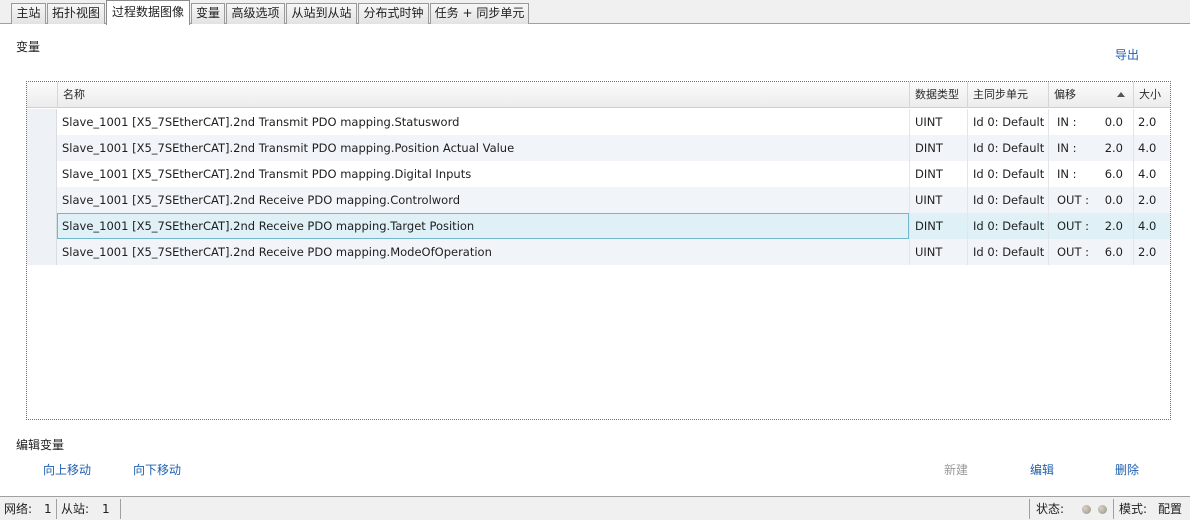 The width and height of the screenshot is (1190, 521). I want to click on column-header-size: 大小, so click(1151, 95).